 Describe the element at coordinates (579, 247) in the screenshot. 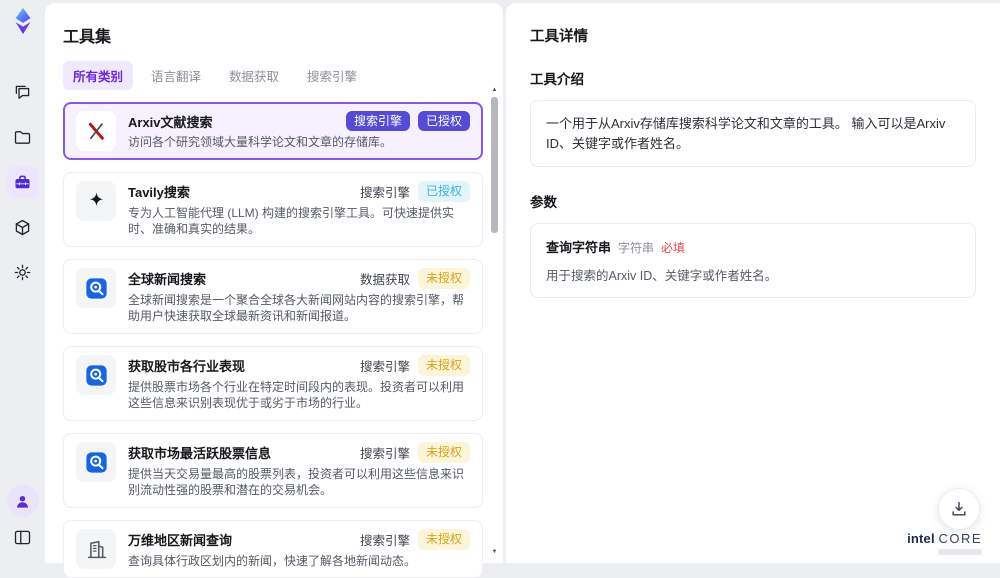

I see `param-name: 查询字符串` at that location.